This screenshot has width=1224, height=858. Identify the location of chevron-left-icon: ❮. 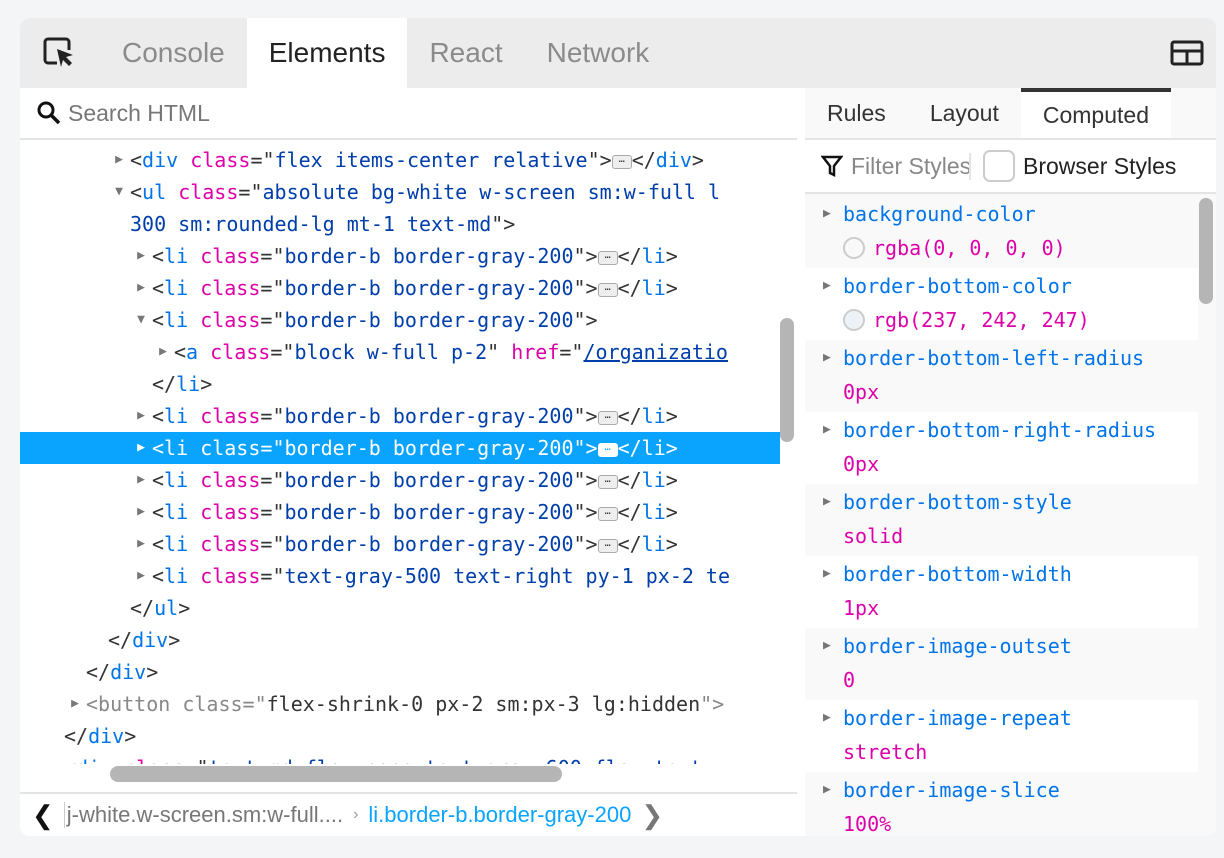
(43, 815).